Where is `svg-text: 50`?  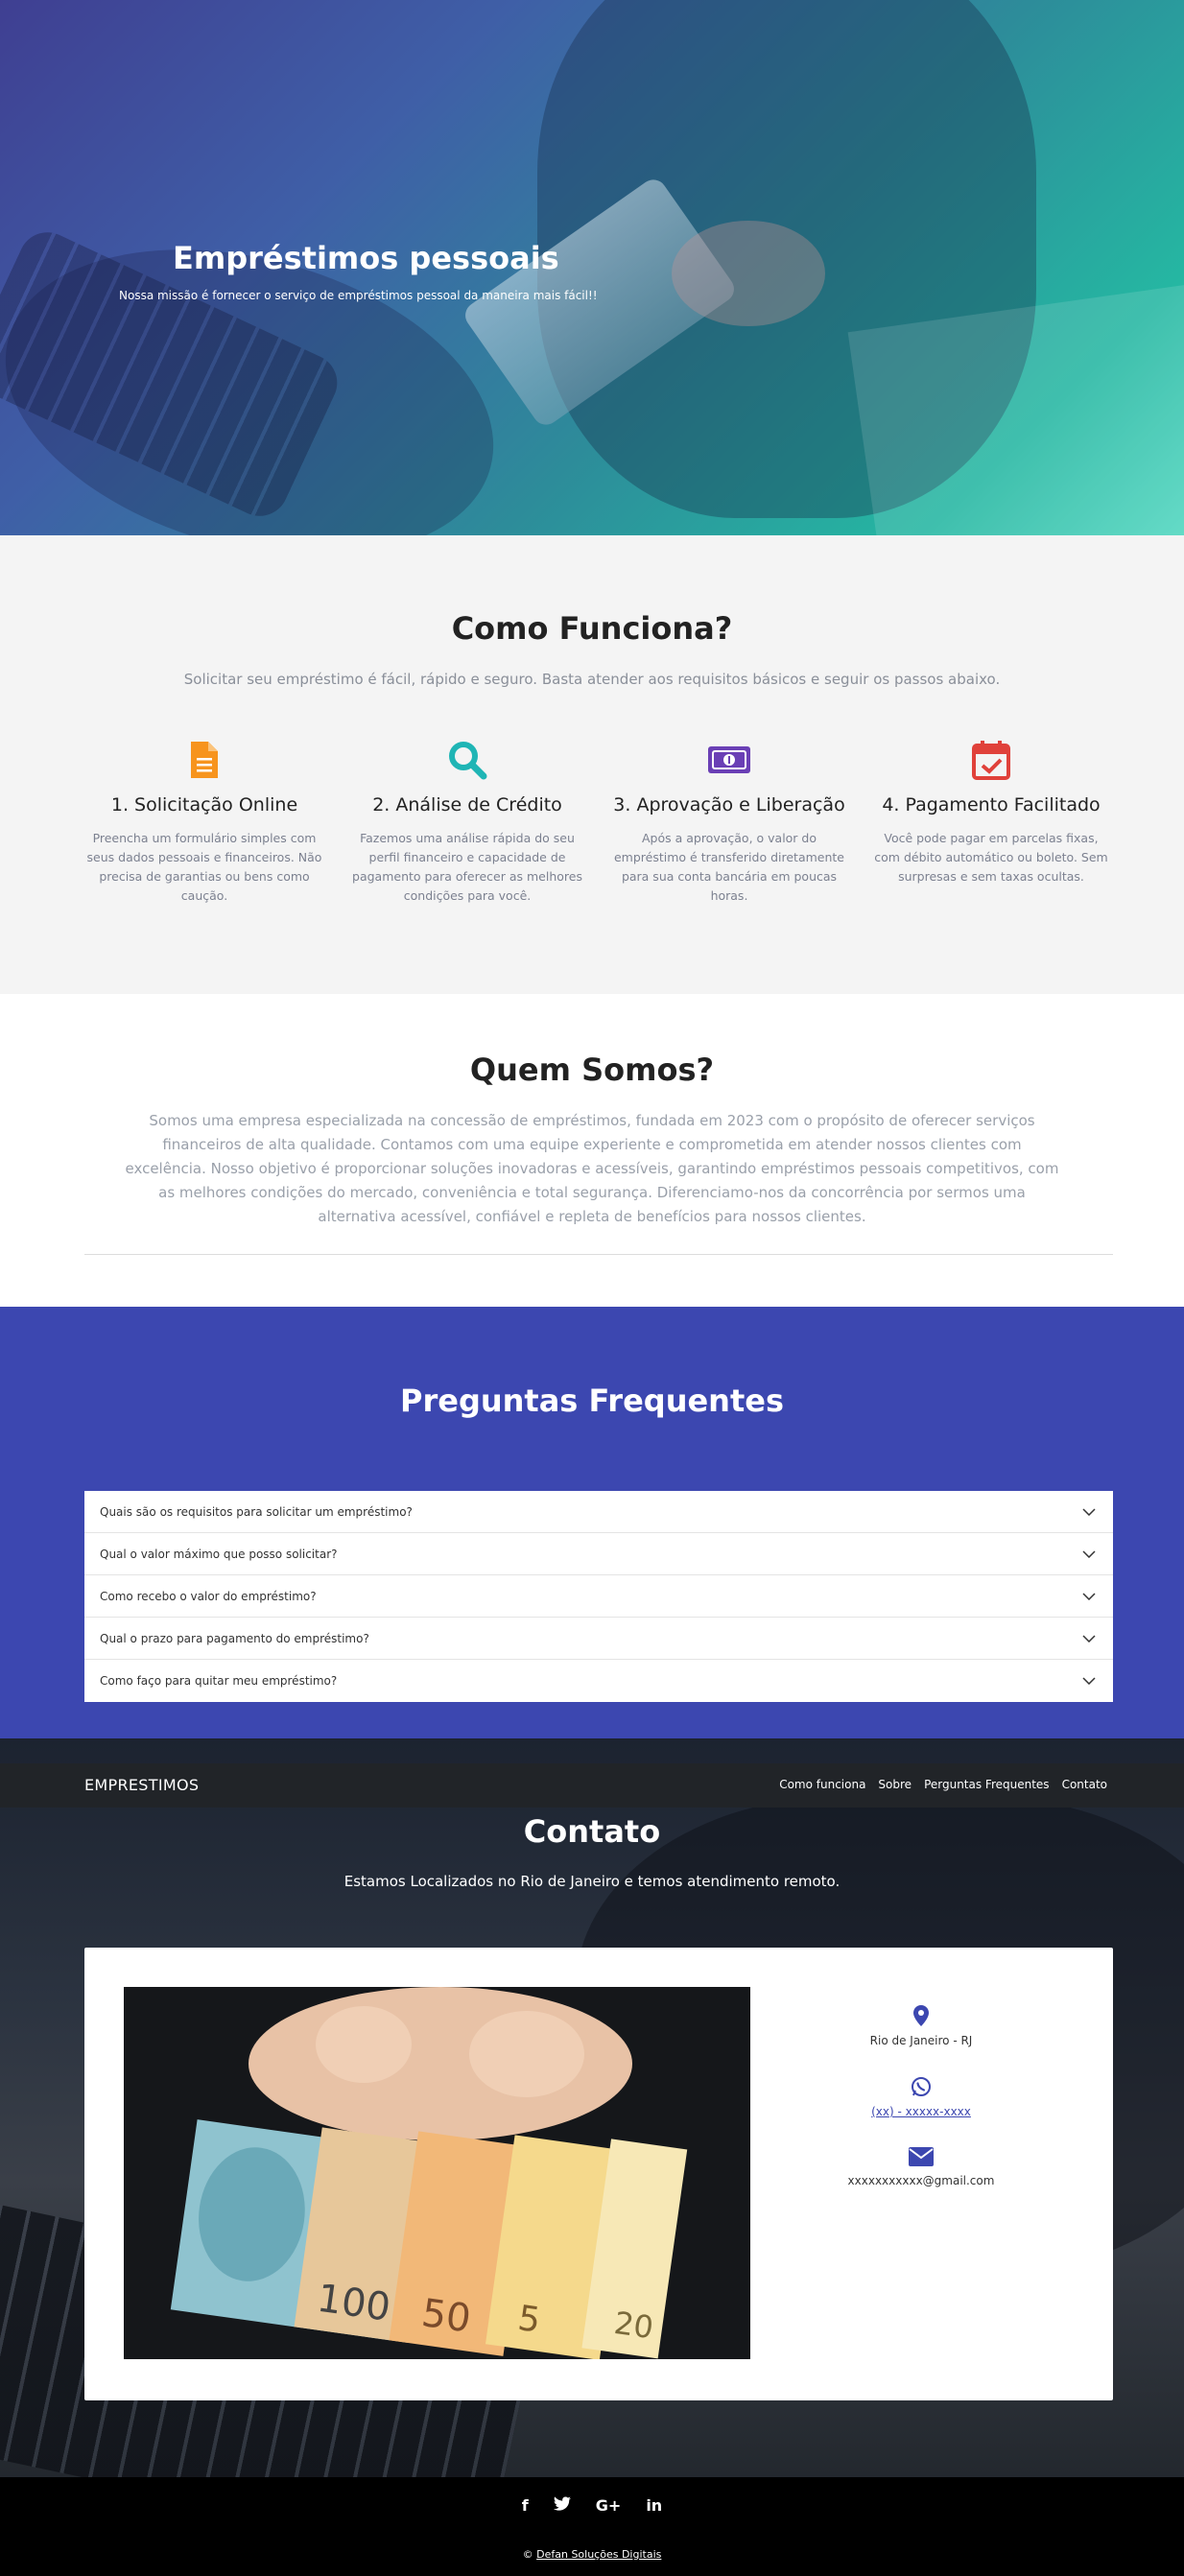 svg-text: 50 is located at coordinates (447, 2317).